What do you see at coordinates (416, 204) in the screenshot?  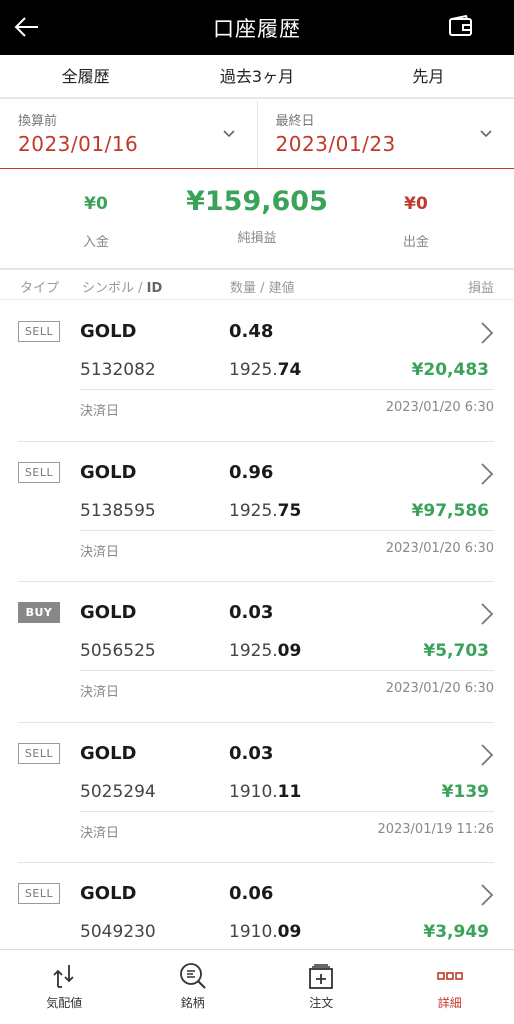 I see `withdraw-amount: ¥0` at bounding box center [416, 204].